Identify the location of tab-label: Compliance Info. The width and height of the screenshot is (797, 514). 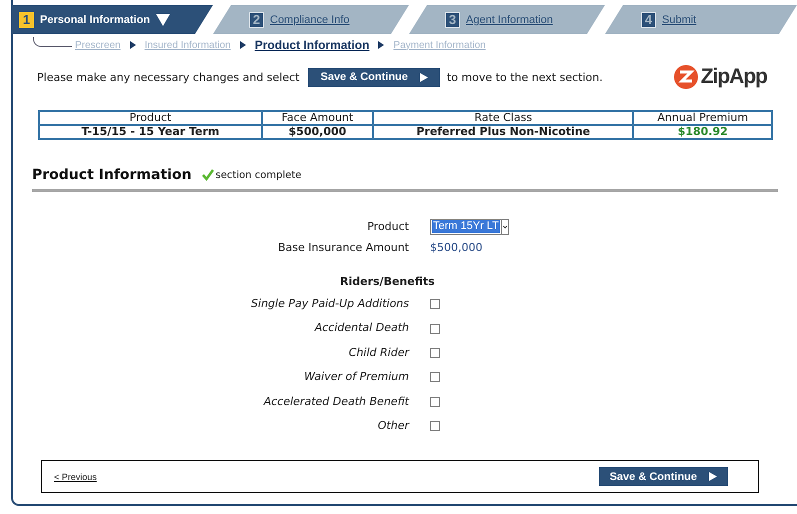
(310, 20).